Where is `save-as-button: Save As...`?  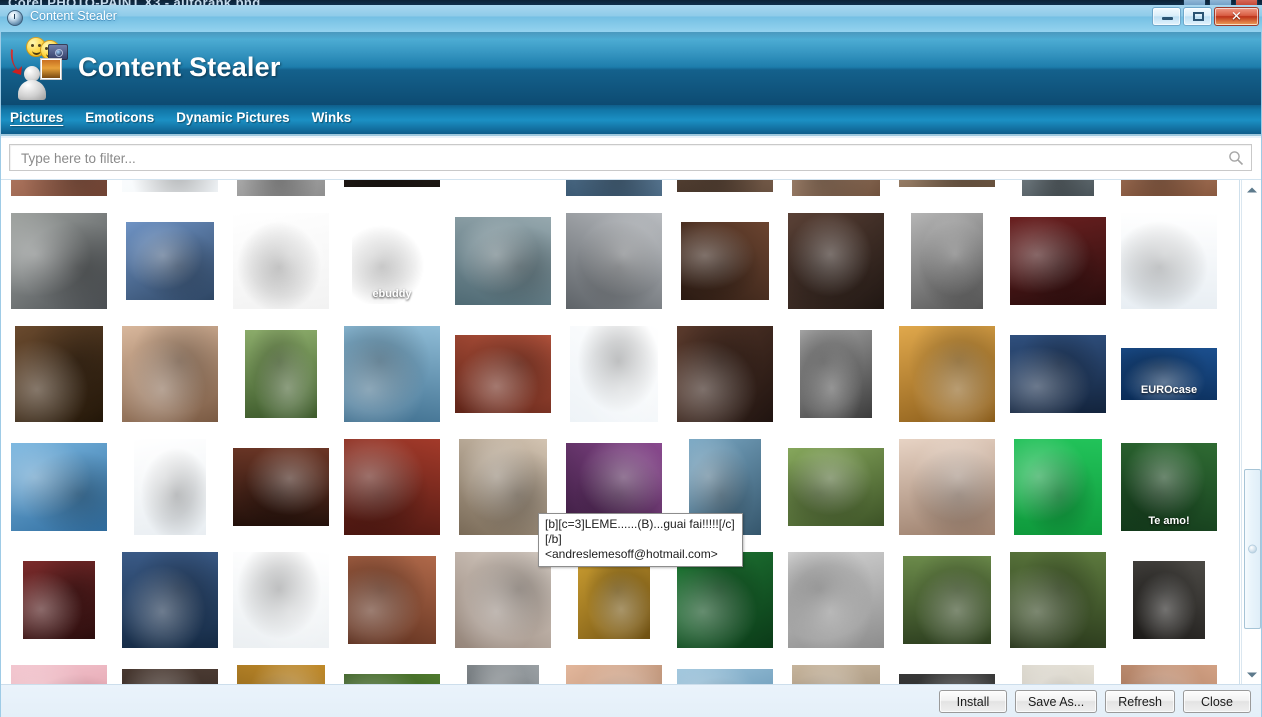
save-as-button: Save As... is located at coordinates (1056, 701).